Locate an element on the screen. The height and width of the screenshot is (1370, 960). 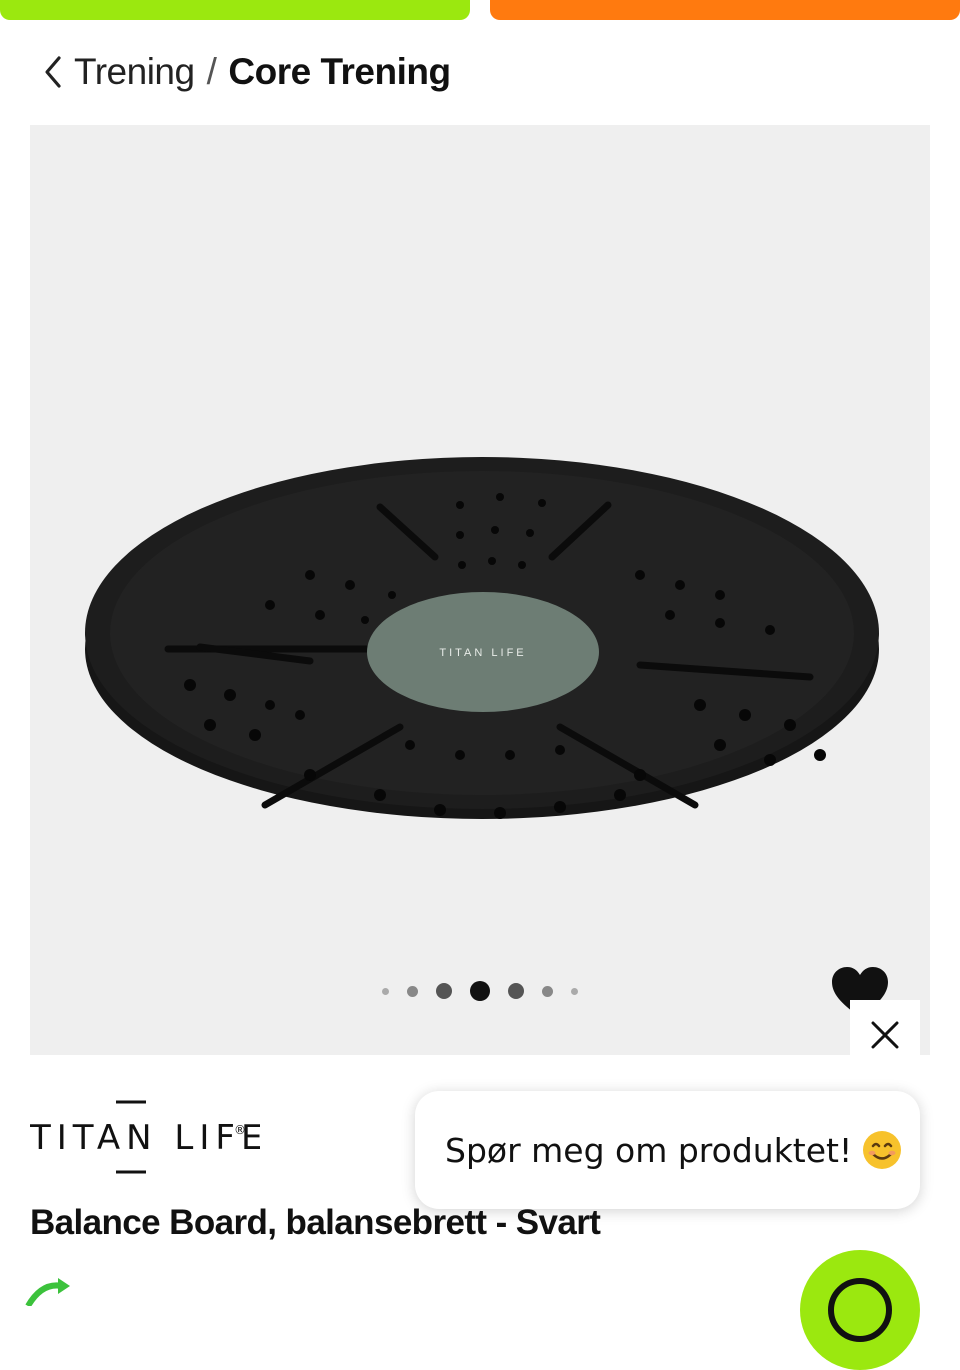
close-chat-button is located at coordinates (885, 1035).